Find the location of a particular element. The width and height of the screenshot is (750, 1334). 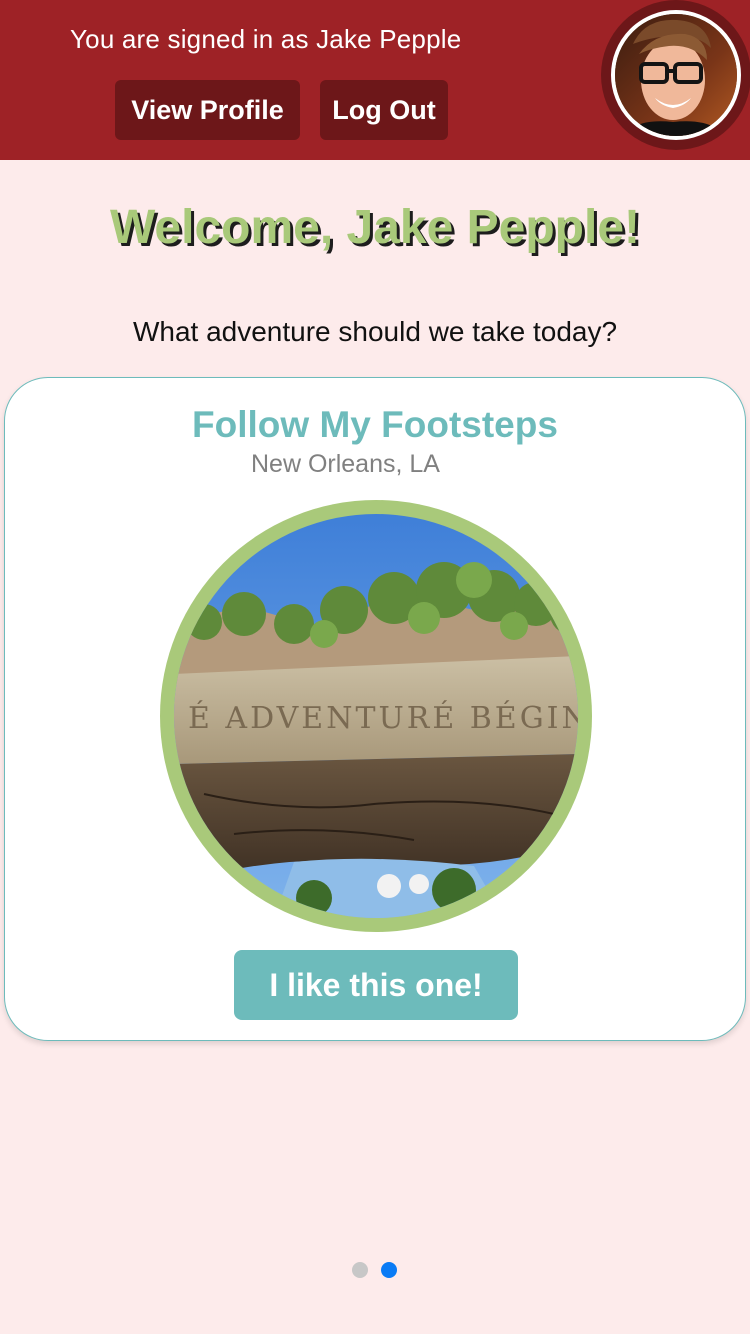

adventure-location: New Orleans, LA is located at coordinates (345, 464).